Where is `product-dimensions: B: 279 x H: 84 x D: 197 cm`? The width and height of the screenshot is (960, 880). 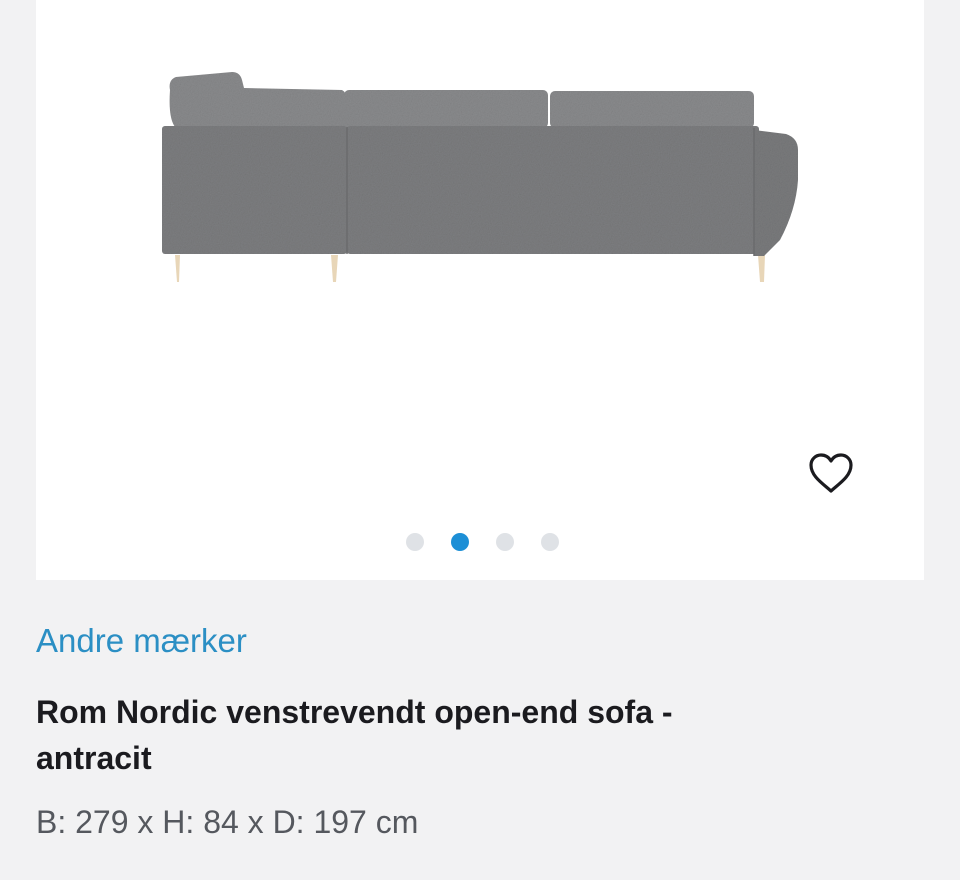 product-dimensions: B: 279 x H: 84 x D: 197 cm is located at coordinates (227, 822).